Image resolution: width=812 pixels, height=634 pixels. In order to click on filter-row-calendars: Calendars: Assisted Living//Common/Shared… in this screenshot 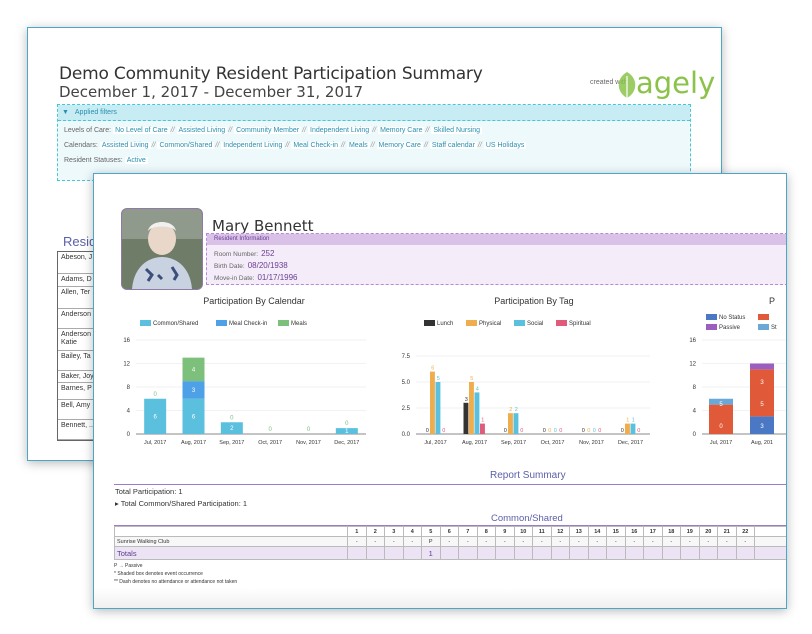, I will do `click(295, 145)`.